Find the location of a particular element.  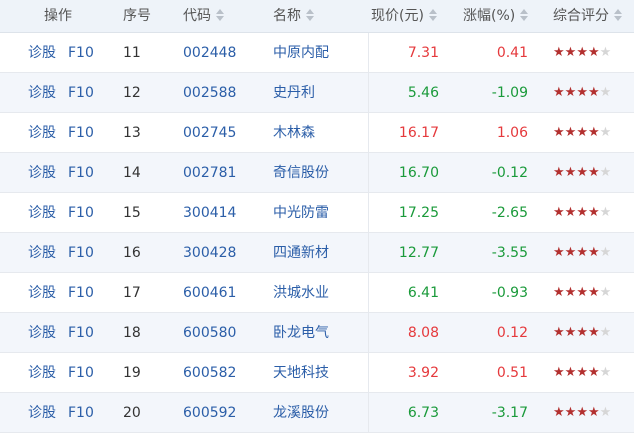

stock-name-link: 天地科技 is located at coordinates (320, 373).